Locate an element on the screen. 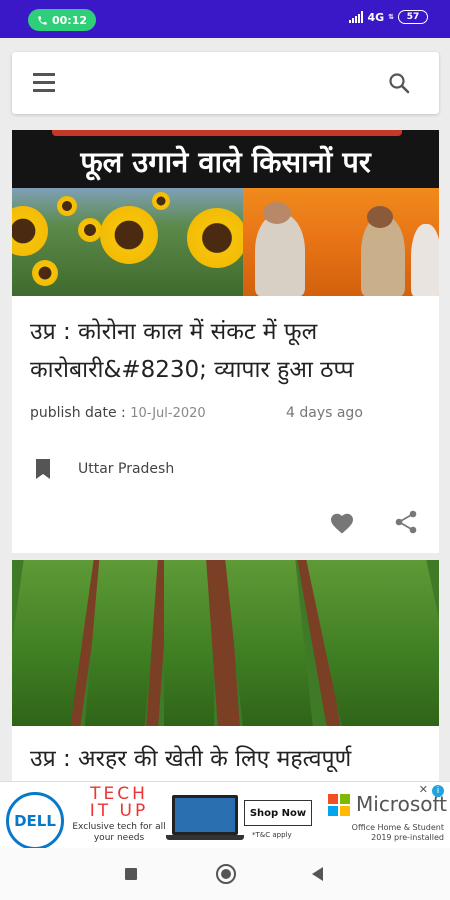 This screenshot has height=900, width=450. thumbnail-banner: फूल उगाने वाले किसानों पर is located at coordinates (225, 159).